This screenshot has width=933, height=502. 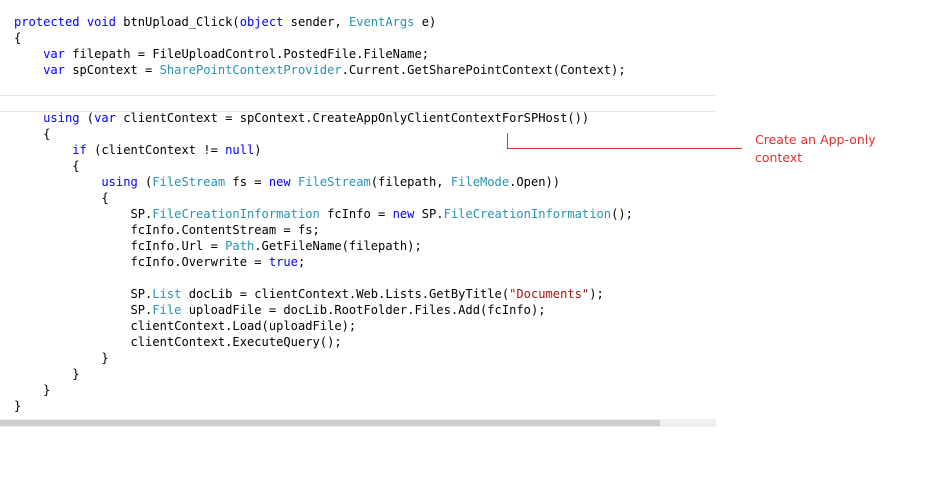 What do you see at coordinates (330, 423) in the screenshot?
I see `horizontal-scrollbar-thumb` at bounding box center [330, 423].